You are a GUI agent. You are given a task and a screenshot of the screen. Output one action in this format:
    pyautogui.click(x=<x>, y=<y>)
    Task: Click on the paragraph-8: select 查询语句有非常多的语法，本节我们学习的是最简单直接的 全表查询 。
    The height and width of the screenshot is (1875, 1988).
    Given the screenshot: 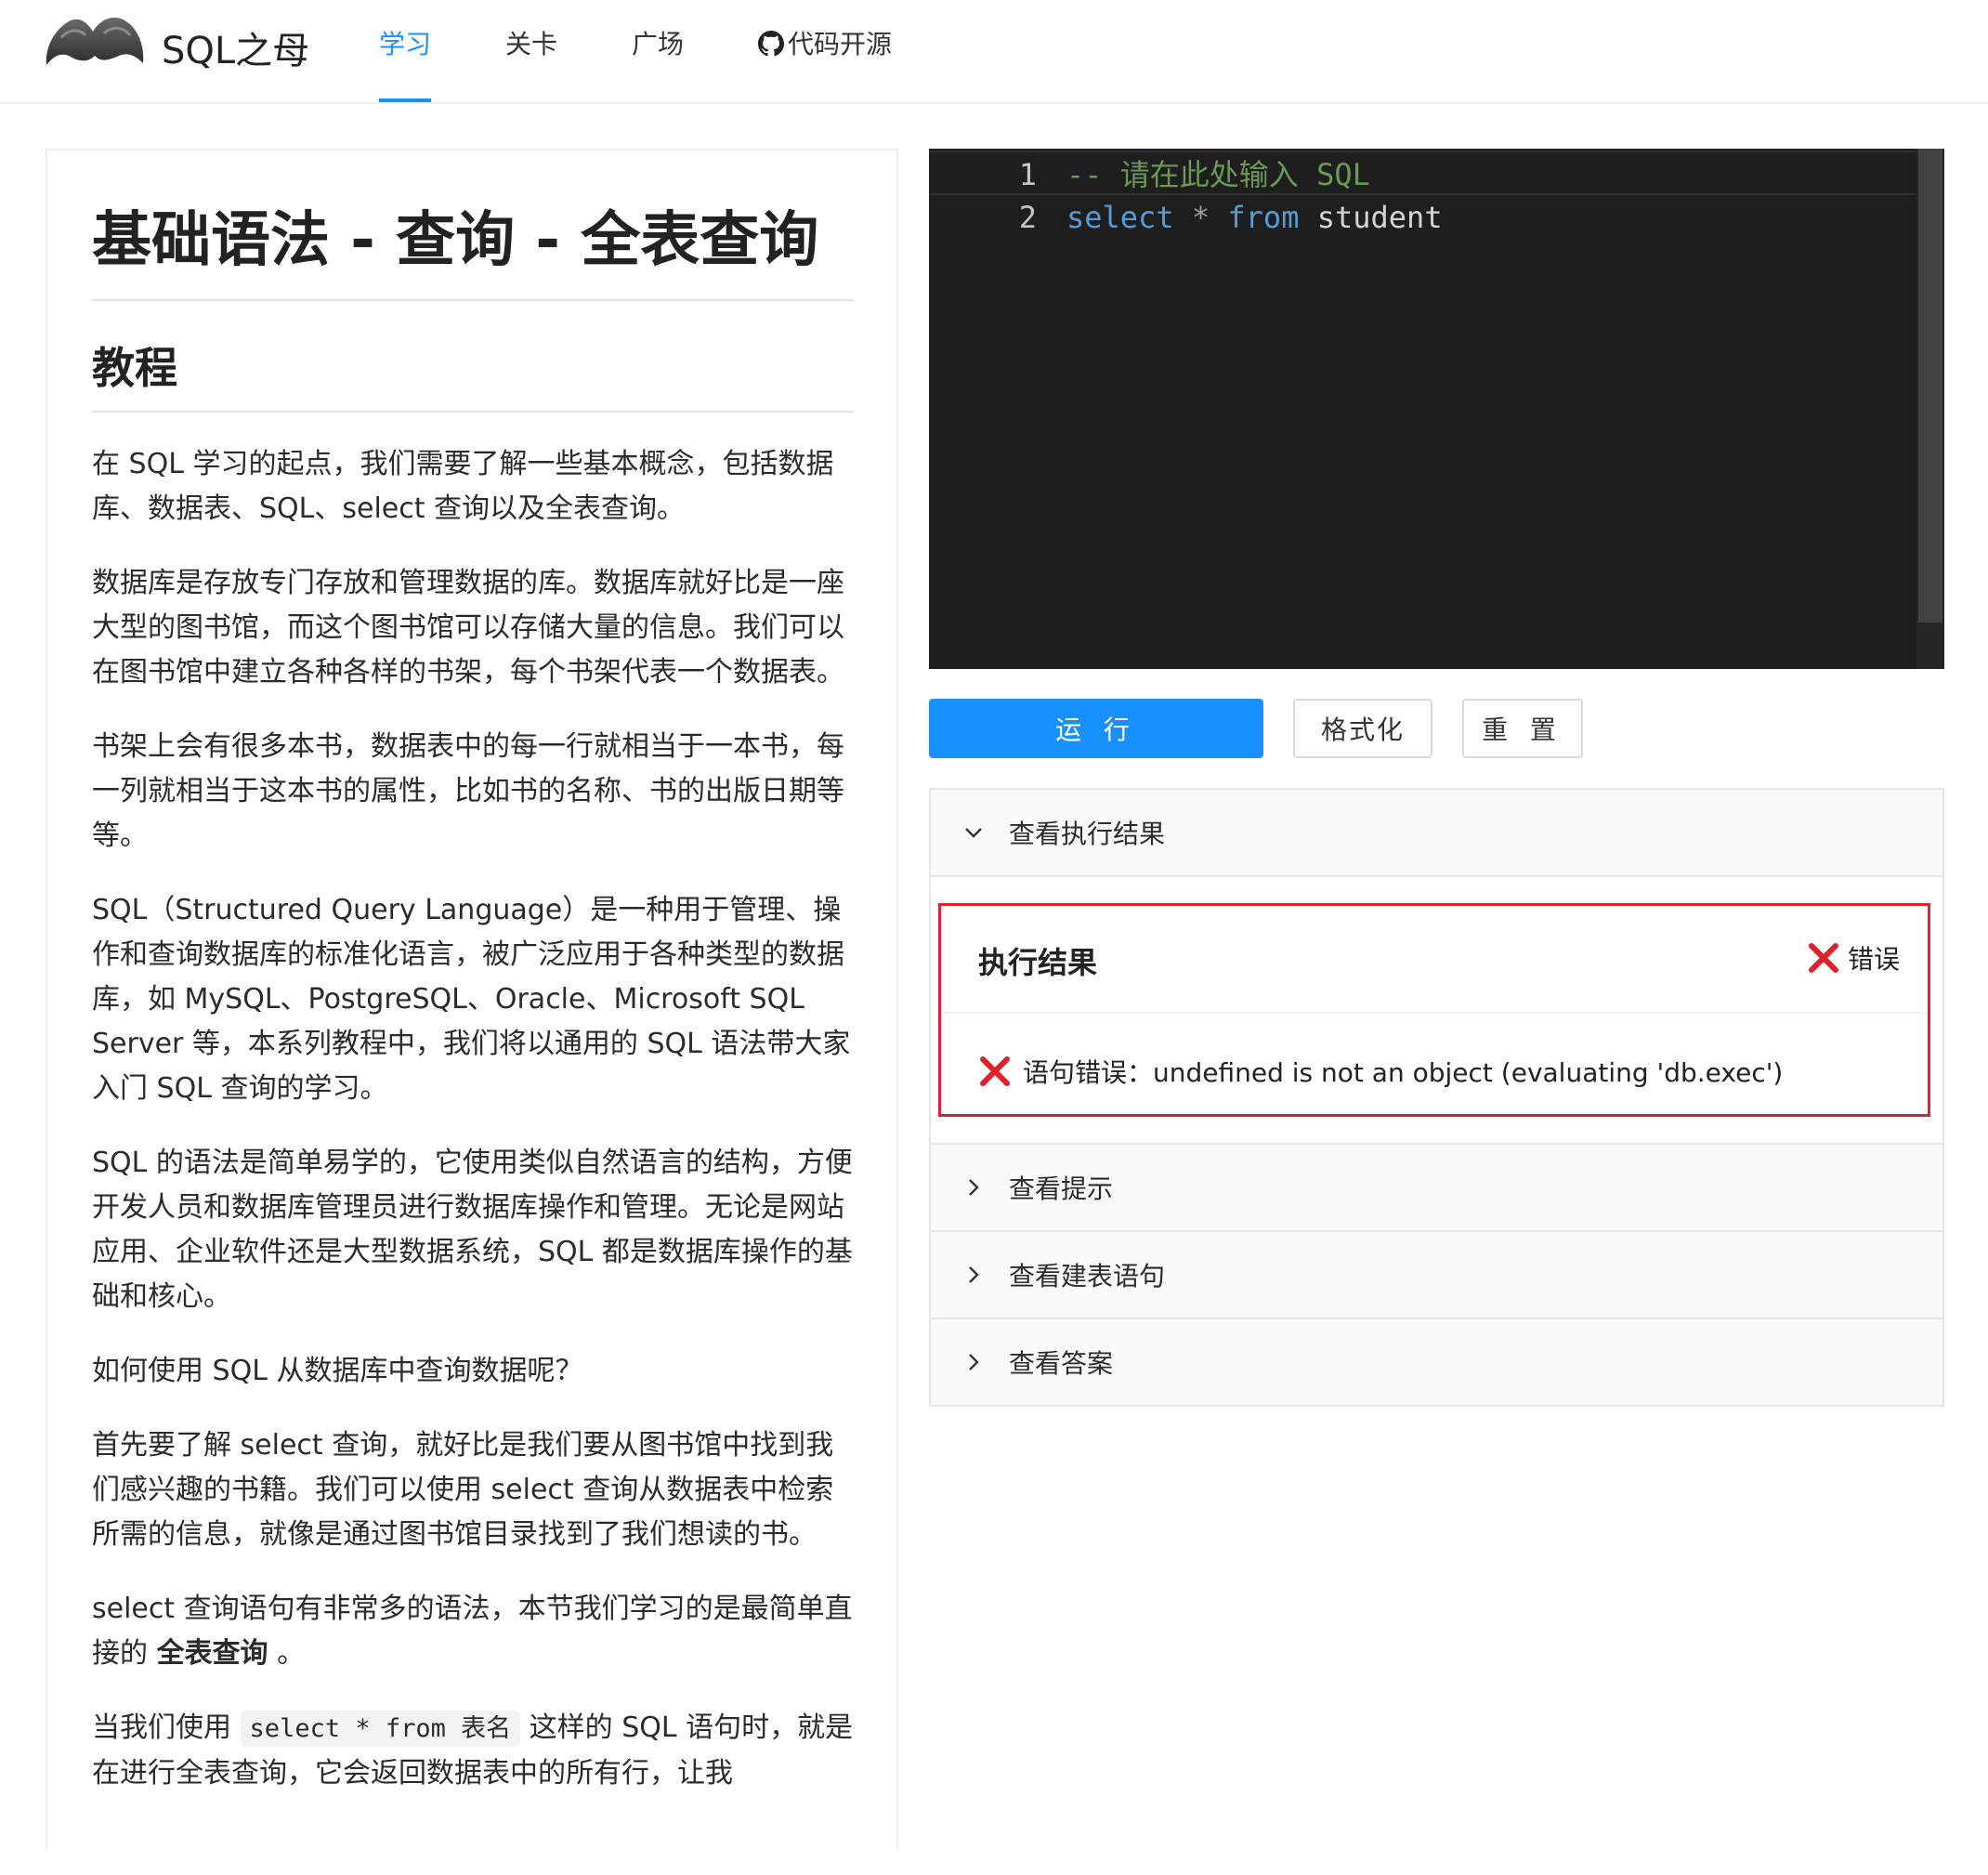 What is the action you would take?
    pyautogui.click(x=473, y=1632)
    